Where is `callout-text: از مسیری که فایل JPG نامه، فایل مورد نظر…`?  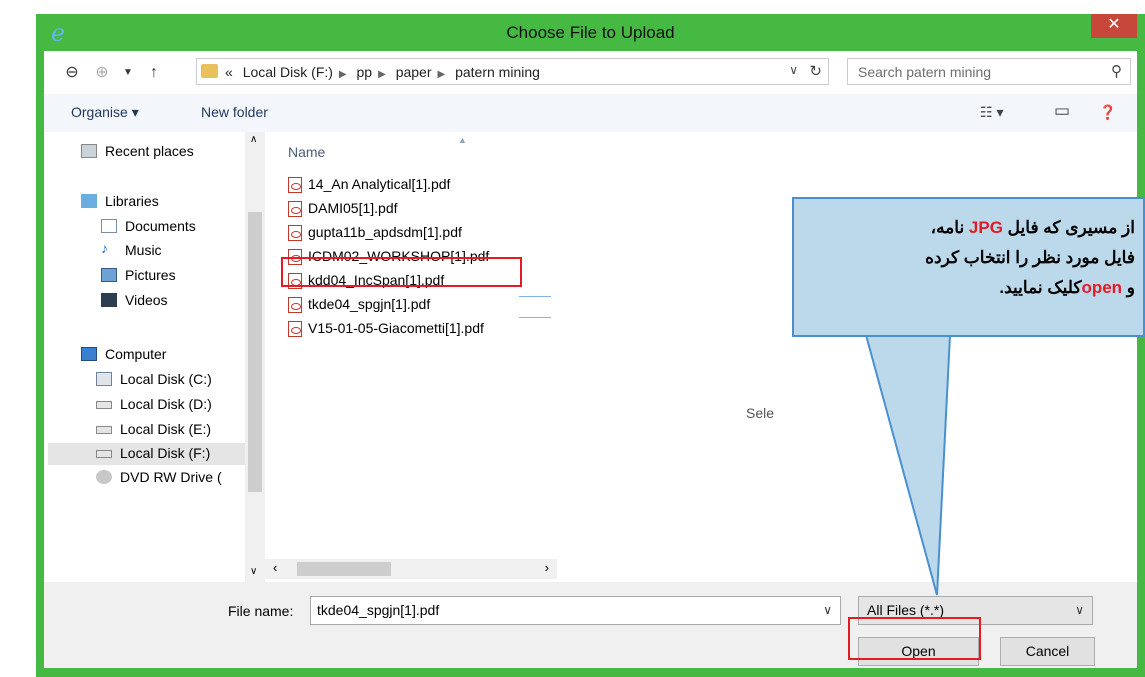 callout-text: از مسیری که فایل JPG نامه، فایل مورد نظر… is located at coordinates (965, 258).